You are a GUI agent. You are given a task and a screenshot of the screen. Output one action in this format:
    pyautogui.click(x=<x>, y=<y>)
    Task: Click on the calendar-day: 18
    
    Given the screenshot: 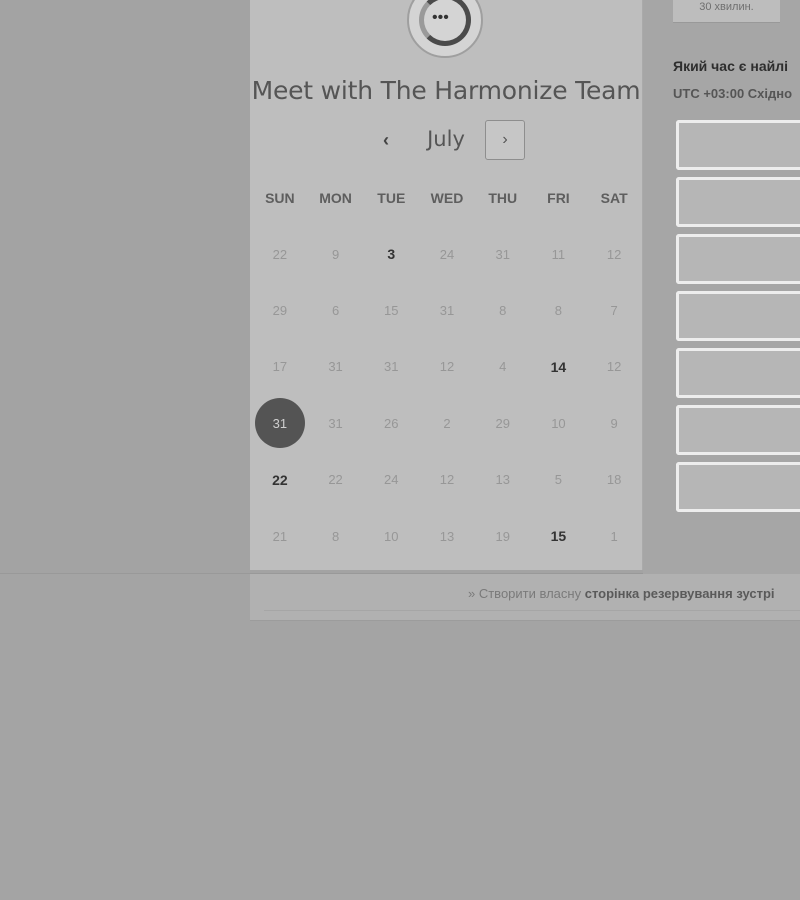 What is the action you would take?
    pyautogui.click(x=614, y=480)
    